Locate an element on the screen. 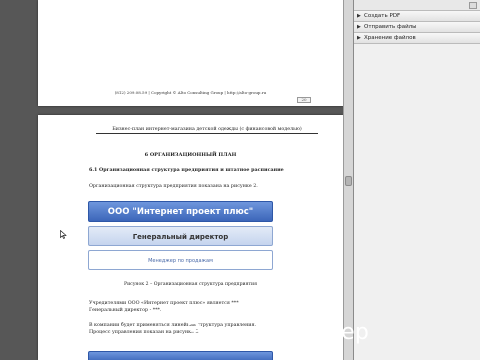 Image resolution: width=480 pixels, height=360 pixels. panel-item-store-files: ▶ Хранение файлов is located at coordinates (417, 38).